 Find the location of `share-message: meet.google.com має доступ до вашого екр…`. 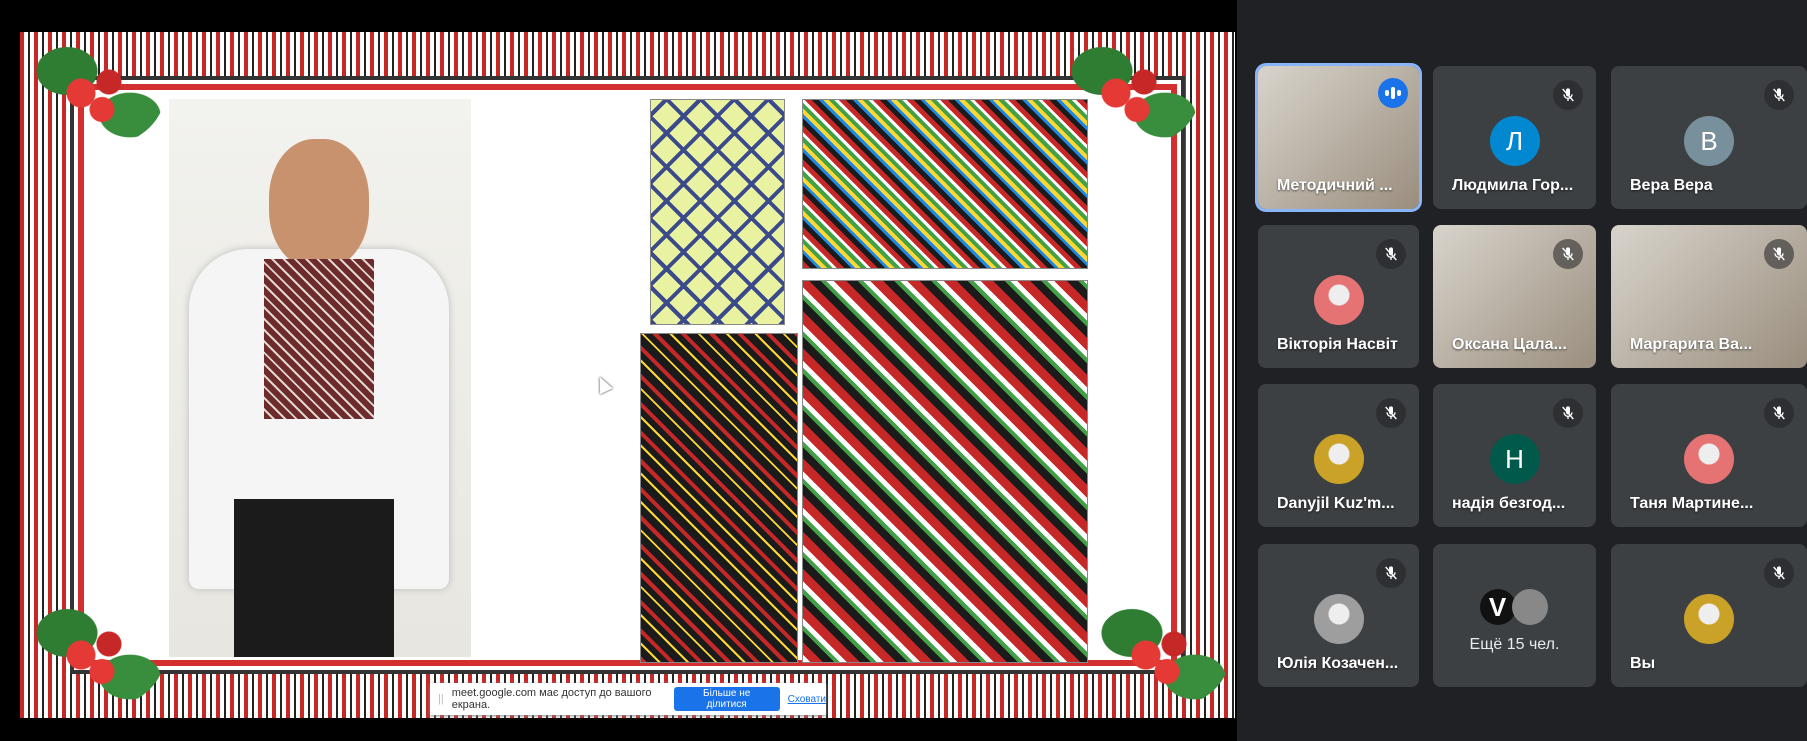

share-message: meet.google.com має доступ до вашого екр… is located at coordinates (551, 699).